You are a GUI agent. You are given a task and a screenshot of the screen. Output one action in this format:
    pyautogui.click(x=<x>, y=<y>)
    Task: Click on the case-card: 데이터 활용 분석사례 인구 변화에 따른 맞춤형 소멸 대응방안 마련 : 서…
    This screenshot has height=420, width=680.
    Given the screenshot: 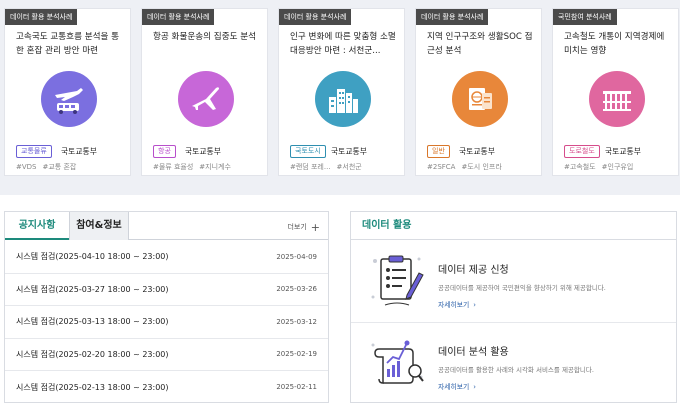 What is the action you would take?
    pyautogui.click(x=341, y=92)
    